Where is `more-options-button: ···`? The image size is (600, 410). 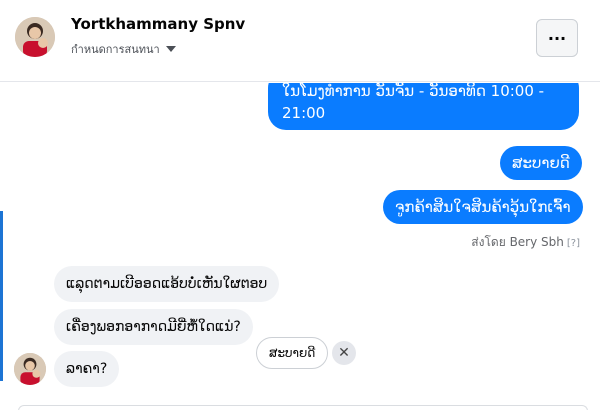 more-options-button: ··· is located at coordinates (557, 38).